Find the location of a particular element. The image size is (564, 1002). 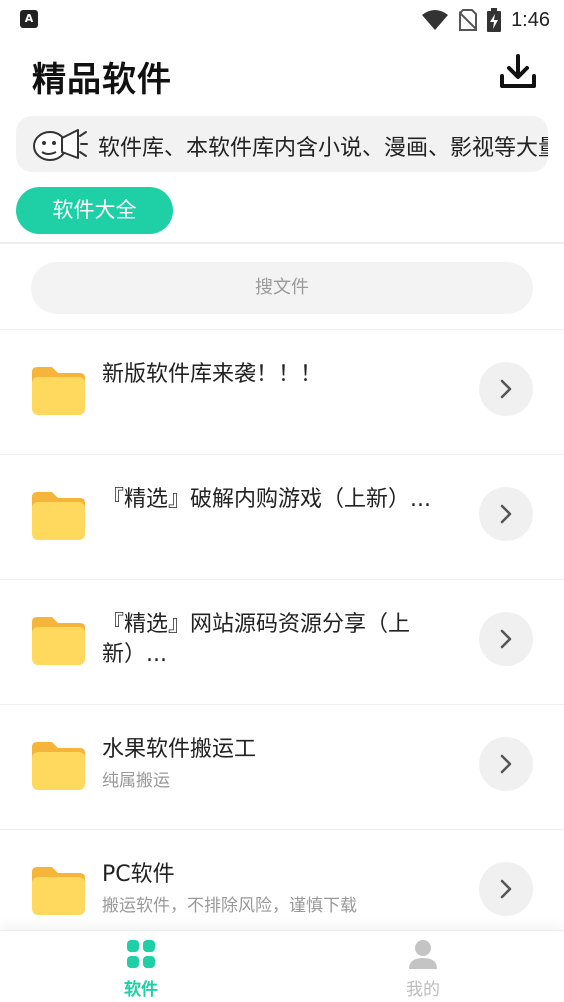

no-sim-icon is located at coordinates (468, 20).